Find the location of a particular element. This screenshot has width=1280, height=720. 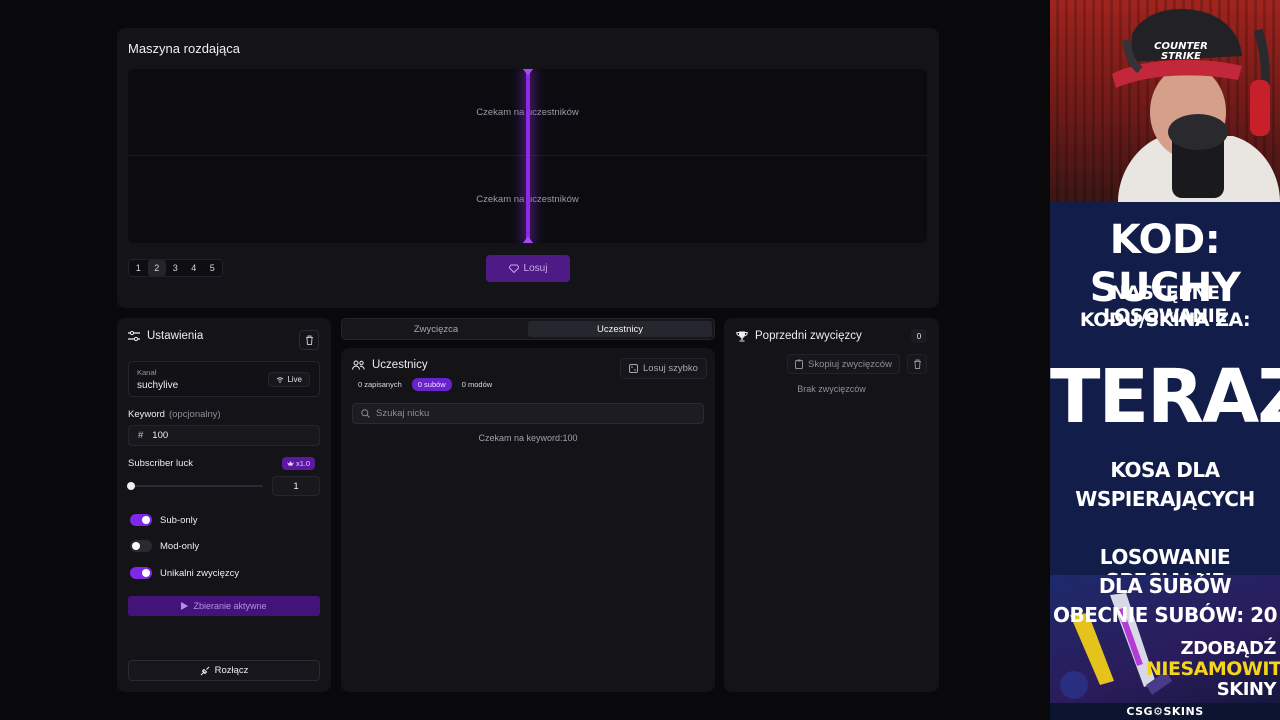

special-draw-line2: DLA SUBÓW is located at coordinates (1165, 586).